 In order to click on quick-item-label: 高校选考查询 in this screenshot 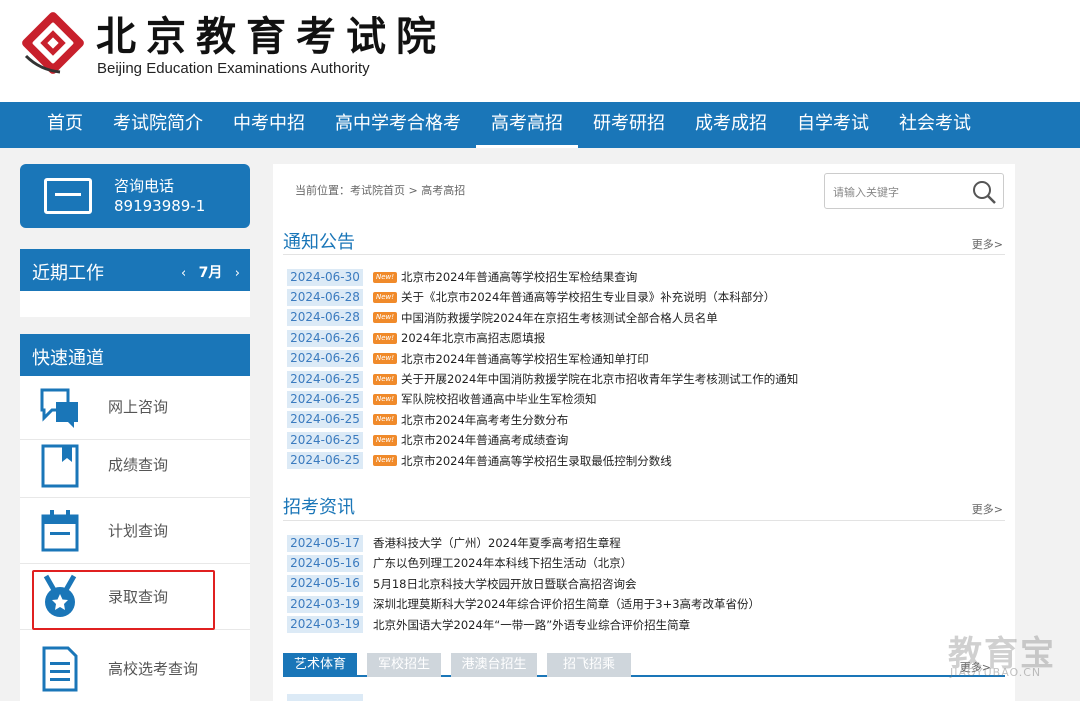, I will do `click(153, 669)`.